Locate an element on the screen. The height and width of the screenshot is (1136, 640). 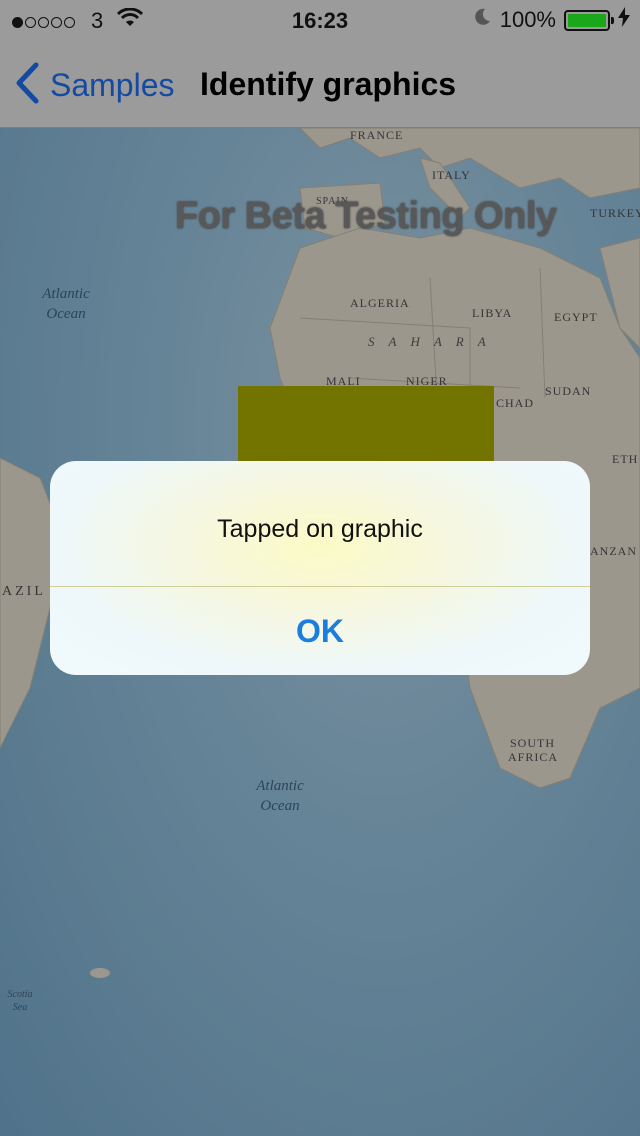
charging-bolt-icon is located at coordinates (624, 20).